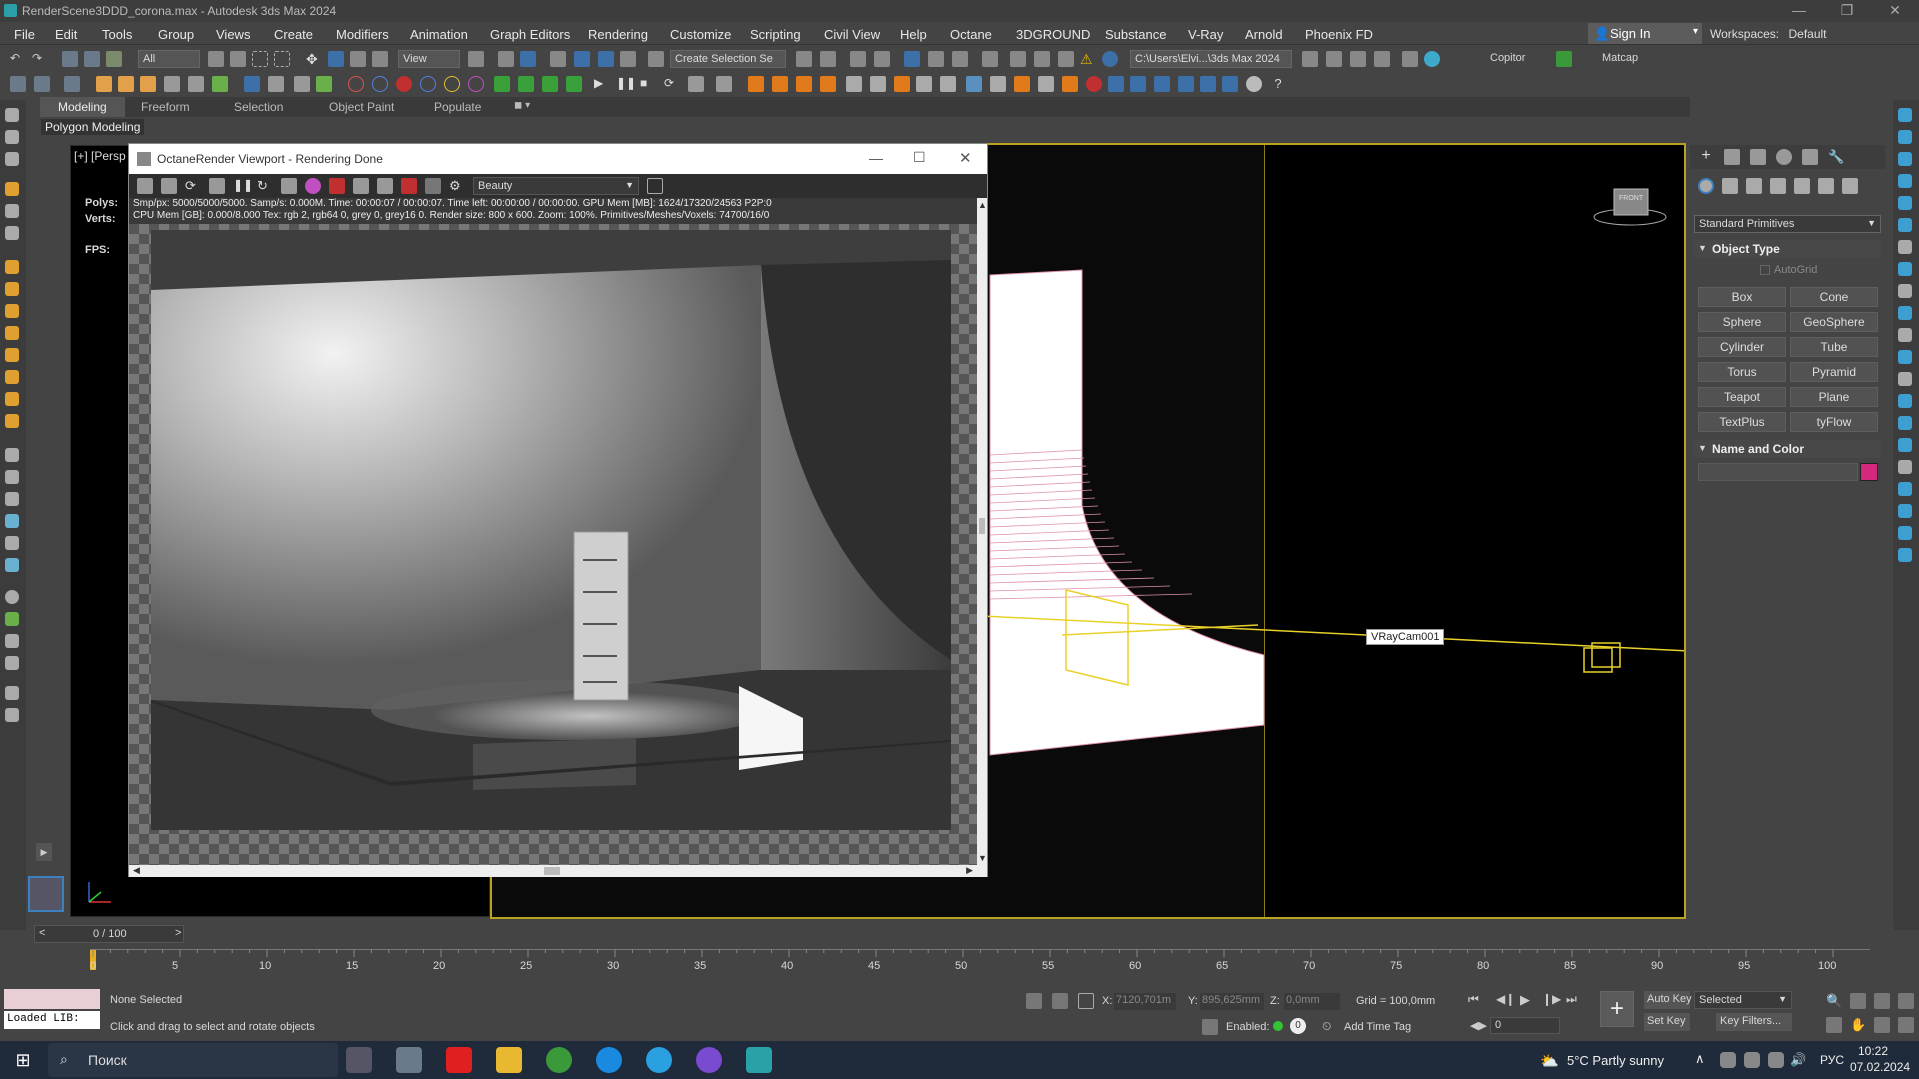 This screenshot has width=1919, height=1079. I want to click on tab-object-paint: Object Paint, so click(361, 107).